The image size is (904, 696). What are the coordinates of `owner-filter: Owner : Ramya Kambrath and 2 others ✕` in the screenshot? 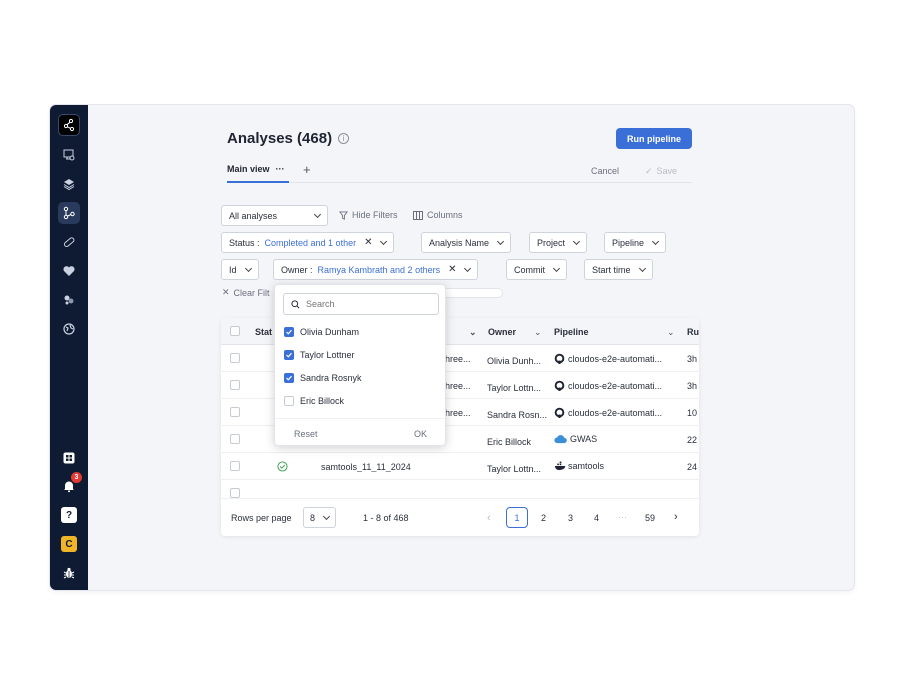 It's located at (376, 269).